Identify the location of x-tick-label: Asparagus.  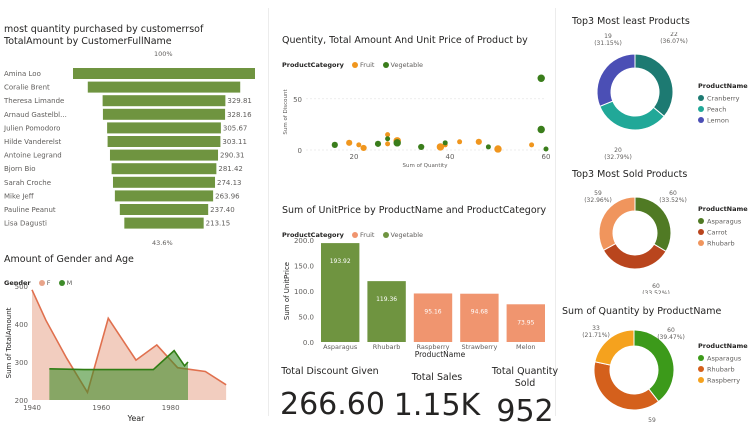
(340, 347).